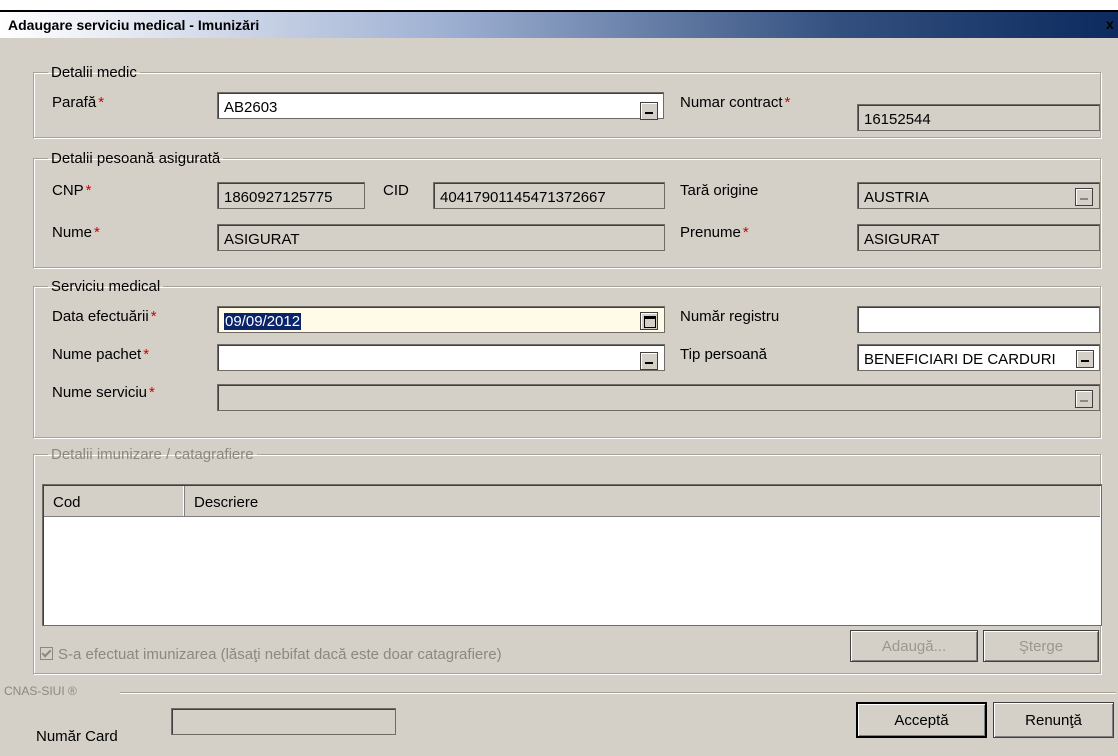  I want to click on prenume-label: Prenume *, so click(714, 232).